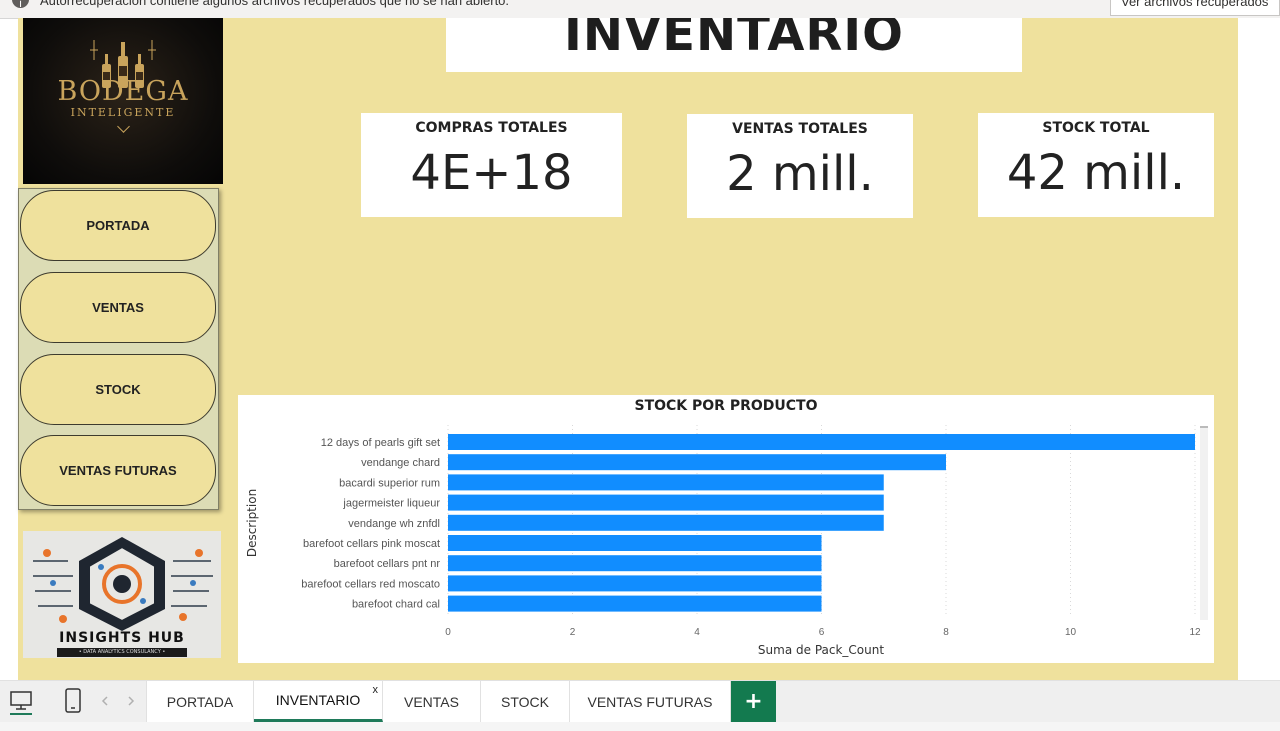 The width and height of the screenshot is (1280, 731). Describe the element at coordinates (371, 544) in the screenshot. I see `y-category-label: barefoot cellars pink moscat` at that location.